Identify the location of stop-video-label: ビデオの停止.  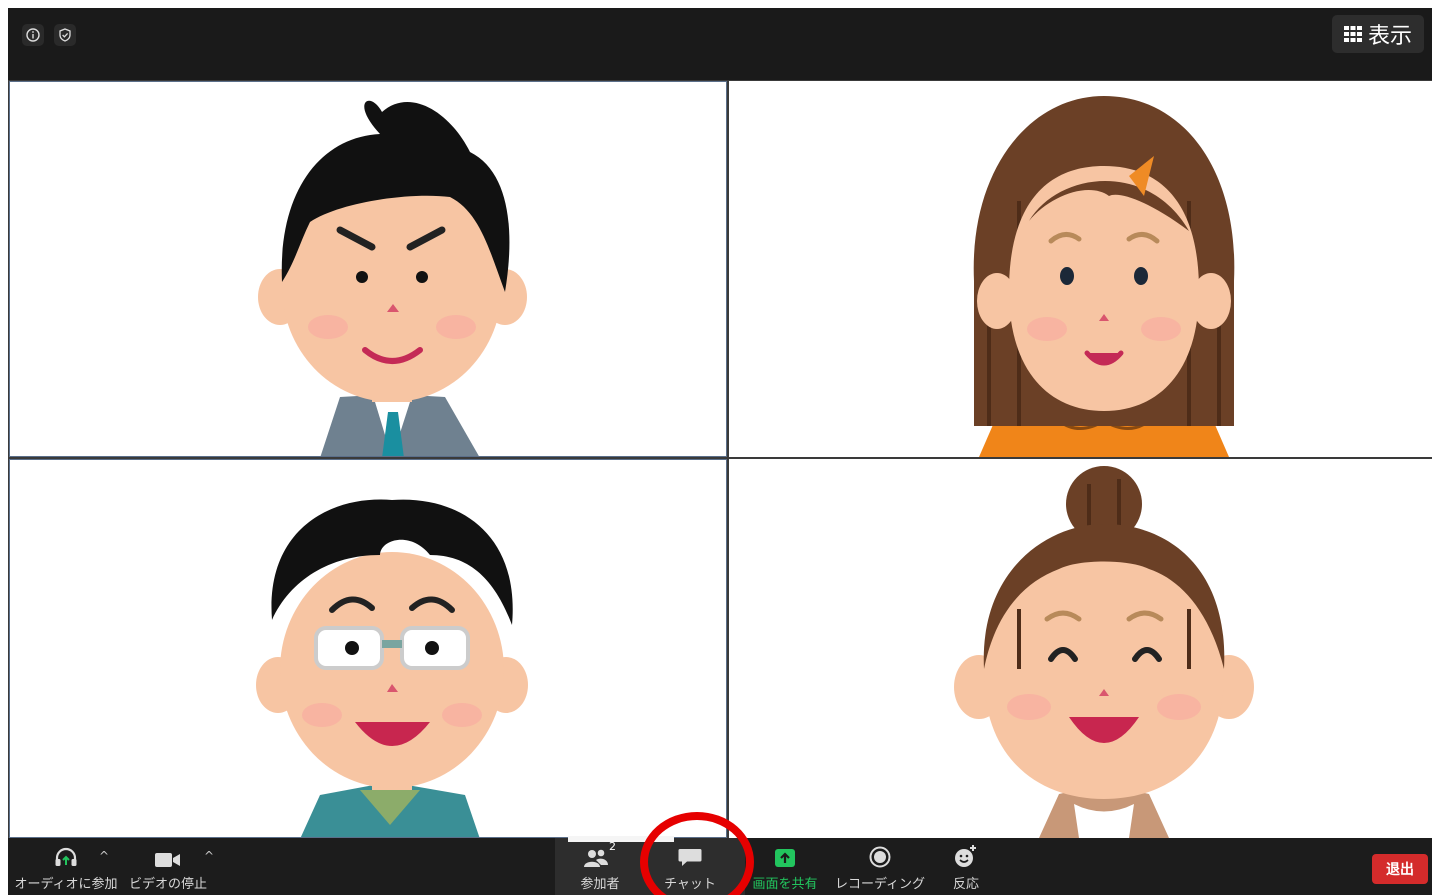
(167, 884).